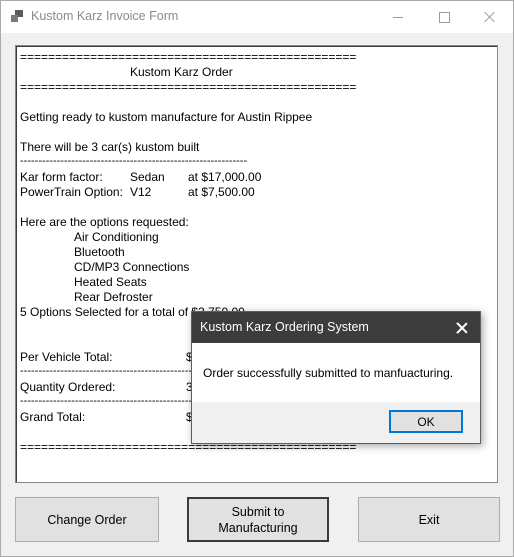 This screenshot has width=514, height=557. What do you see at coordinates (147, 177) in the screenshot?
I see `form-factor-value: Sedan` at bounding box center [147, 177].